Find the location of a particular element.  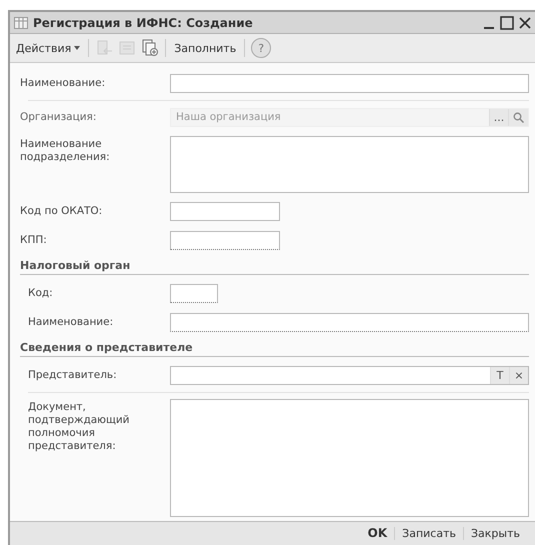

table-icon is located at coordinates (21, 22).